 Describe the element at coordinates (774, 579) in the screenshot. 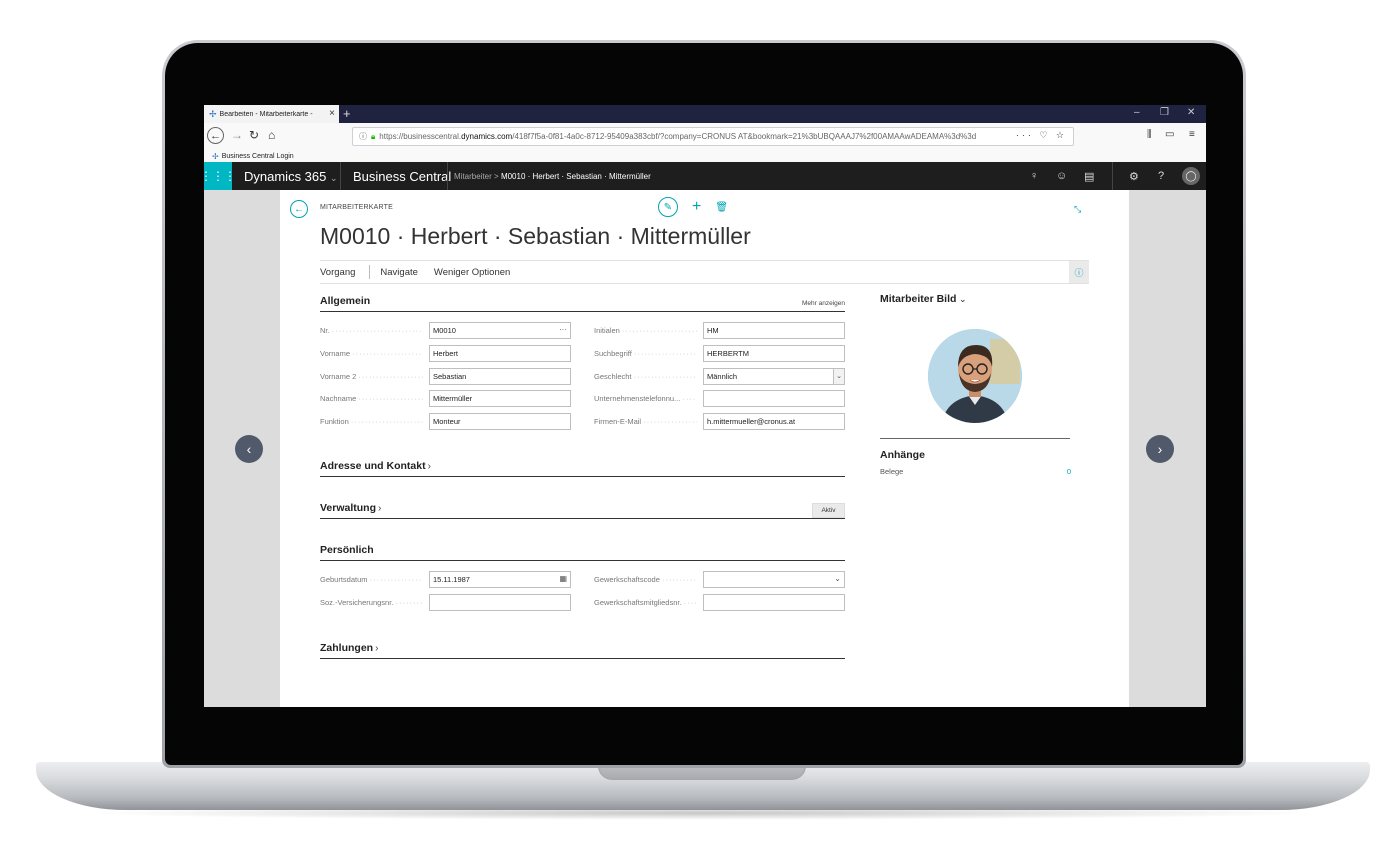

I see `field-input-gewerkschaftscode: ⌄` at that location.